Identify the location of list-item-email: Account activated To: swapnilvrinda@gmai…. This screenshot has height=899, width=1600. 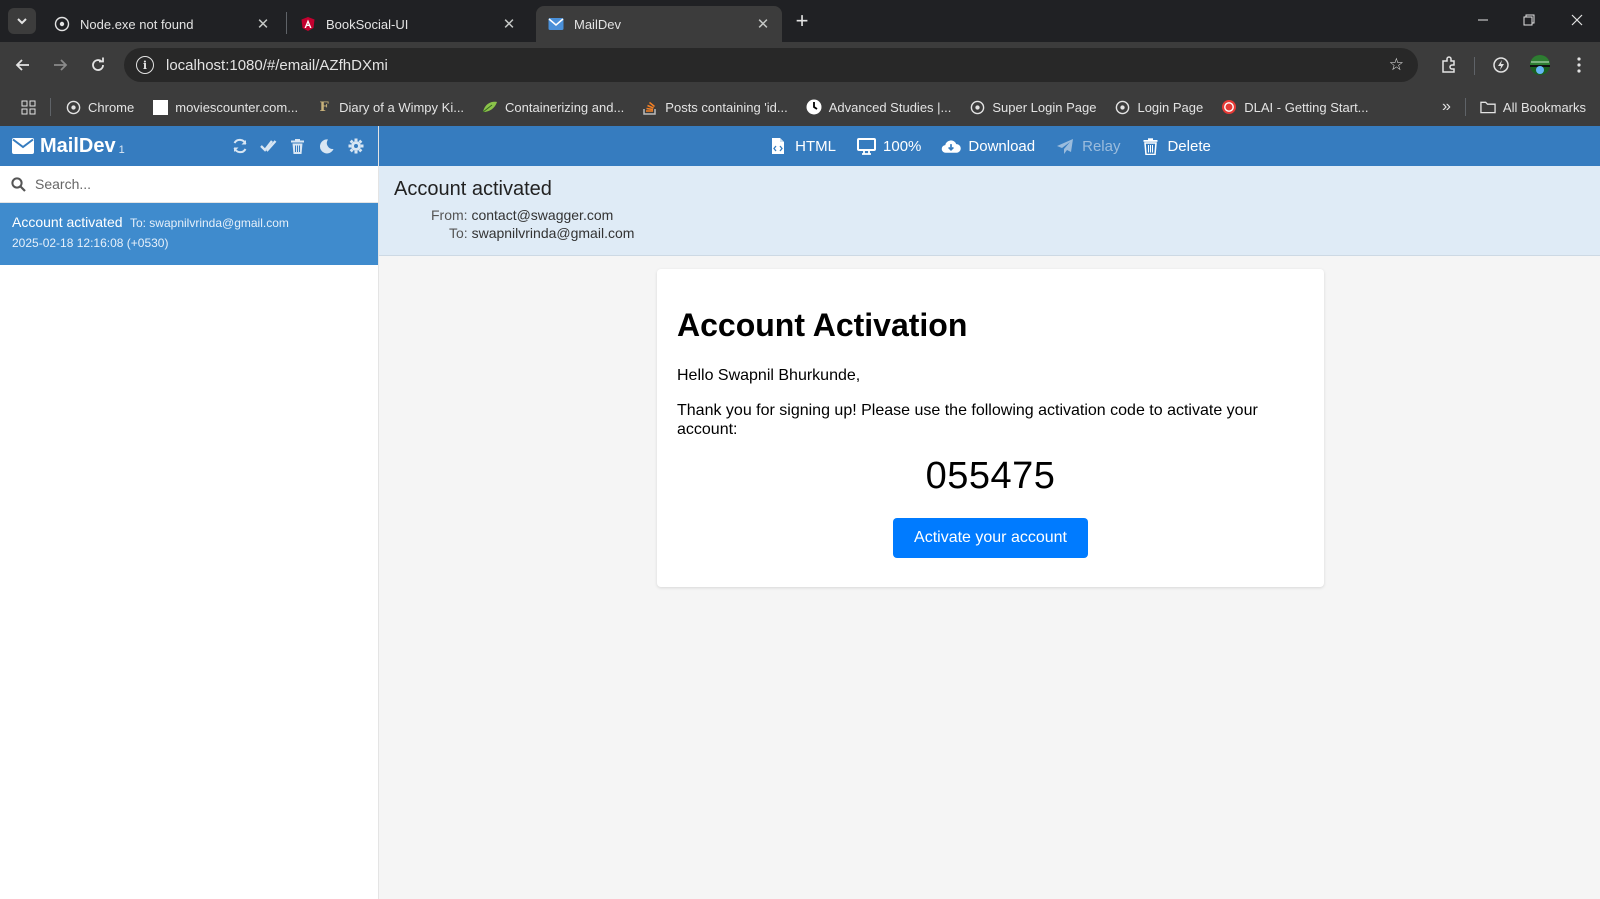
(189, 234).